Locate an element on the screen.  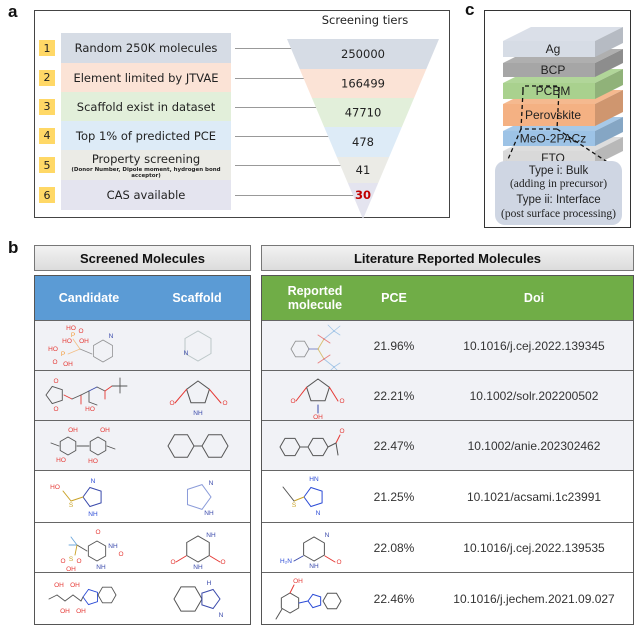
layer-label: Perovskite is located at coordinates (553, 115).